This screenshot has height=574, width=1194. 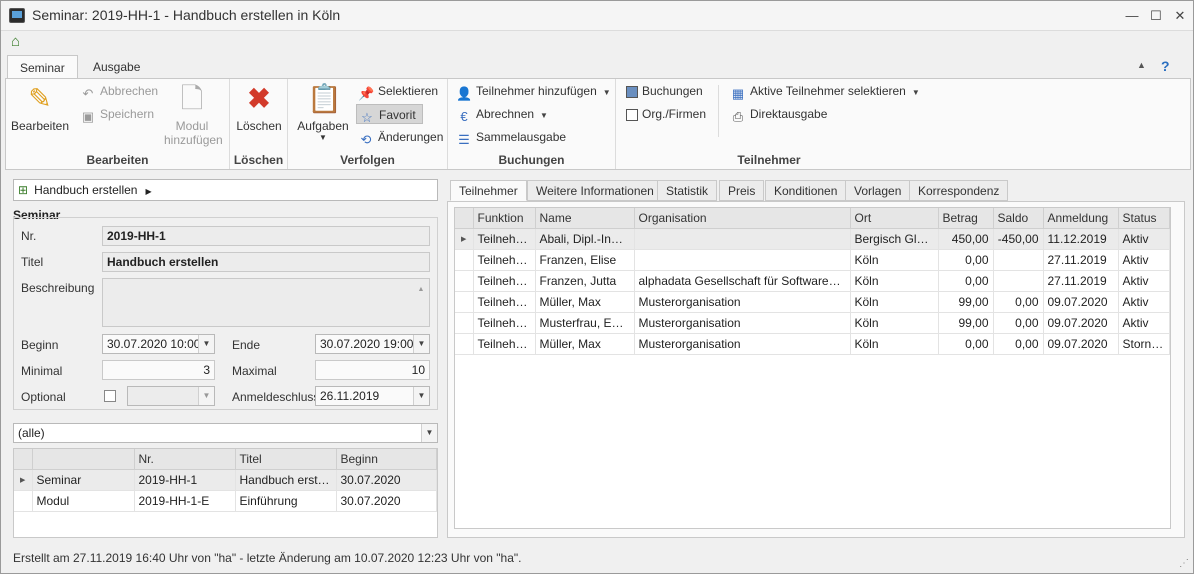 I want to click on bookings-toggle: Buchungen, so click(x=664, y=91).